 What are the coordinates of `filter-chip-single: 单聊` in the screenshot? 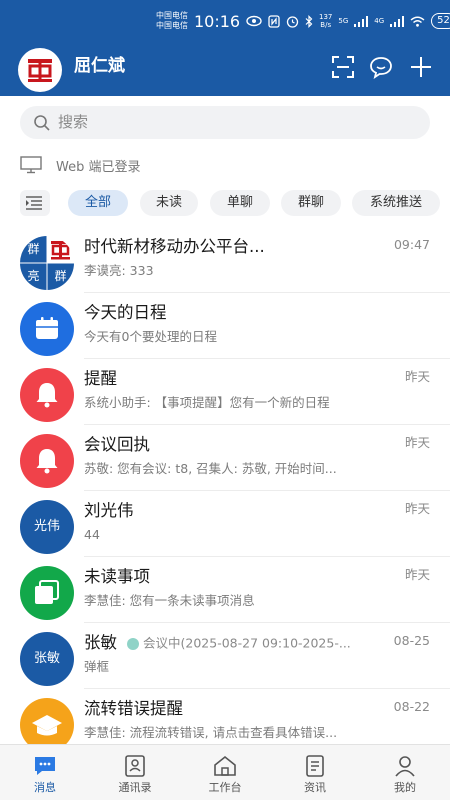 It's located at (240, 203).